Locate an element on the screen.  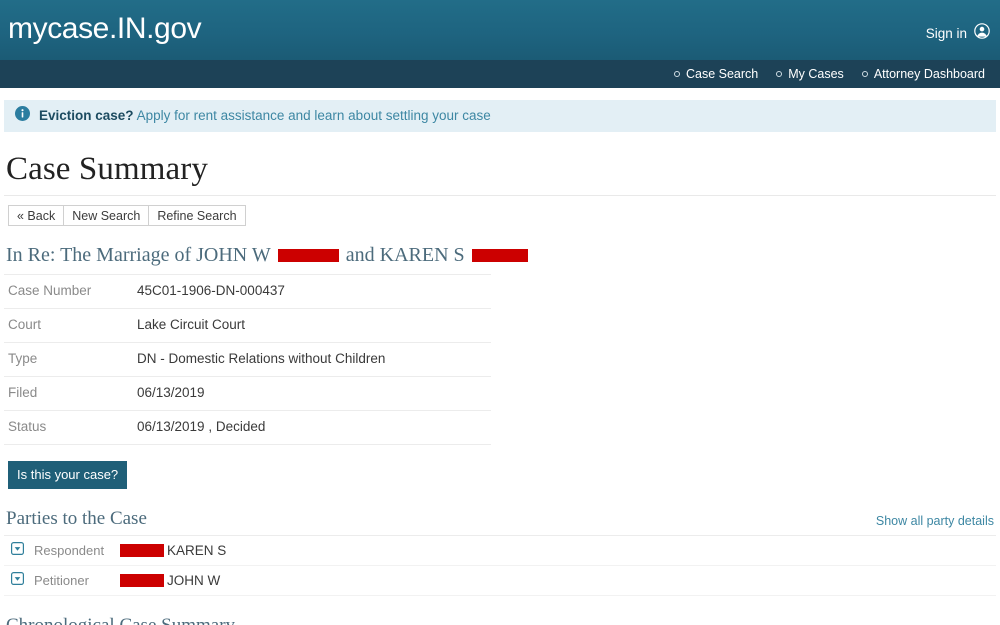
table-row: Case Number 45C01-1906-DN-000437 is located at coordinates (247, 291).